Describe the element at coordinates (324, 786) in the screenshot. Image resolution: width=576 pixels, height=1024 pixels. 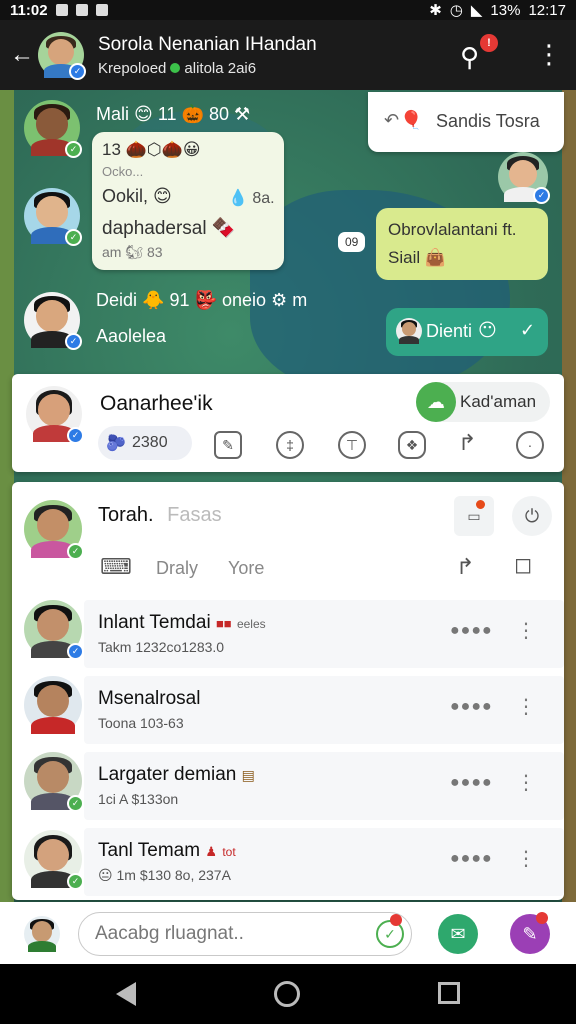
I see `list-item: Largater demian ▤ 1ci A $133on ●●●● ⋮` at that location.